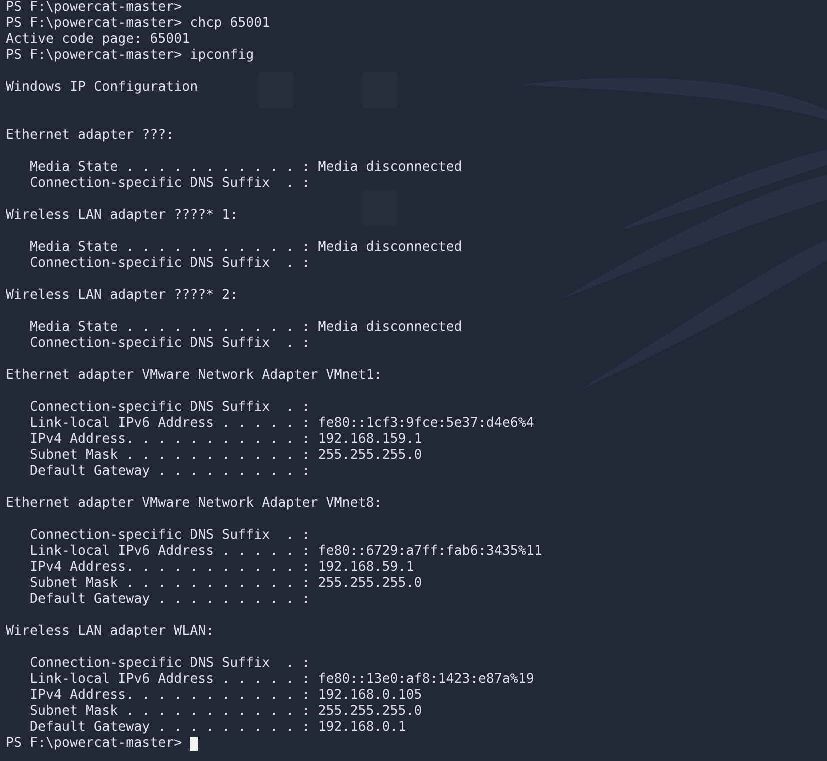  What do you see at coordinates (217, 728) in the screenshot?
I see `terminal-line: Default Gateway . . . . . . . . . : 192.168.0.1` at bounding box center [217, 728].